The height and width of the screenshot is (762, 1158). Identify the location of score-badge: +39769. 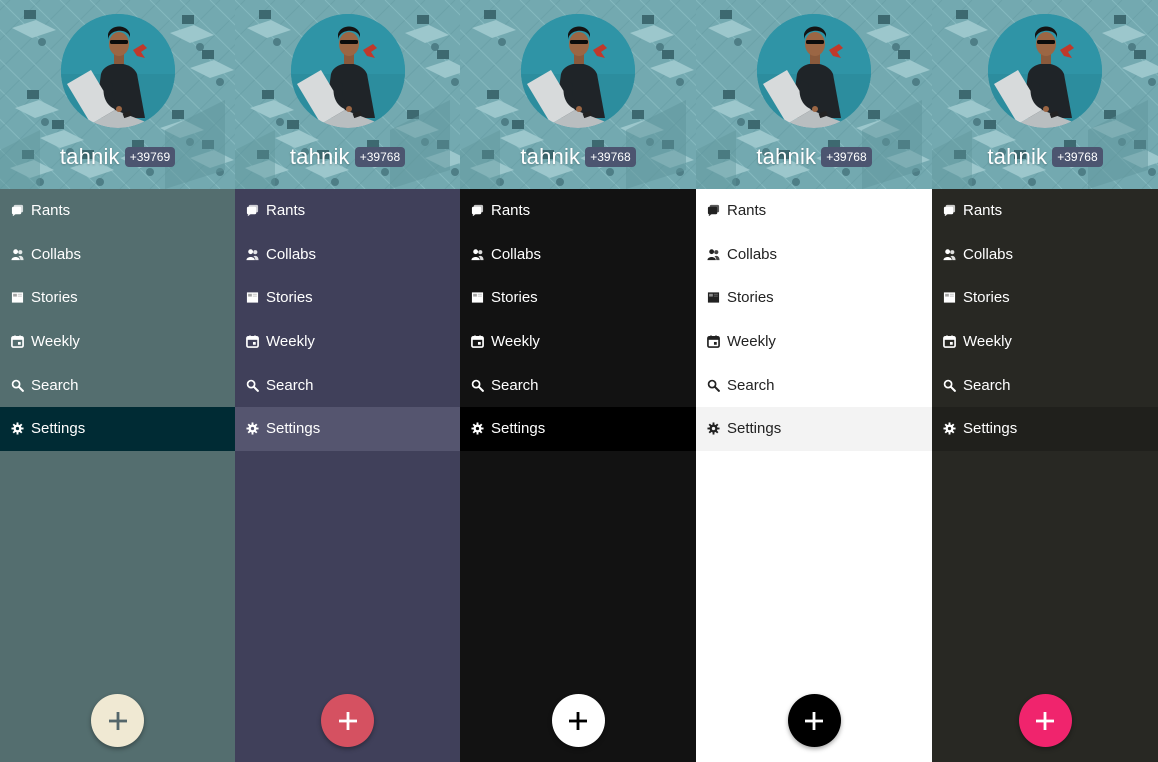
(150, 157).